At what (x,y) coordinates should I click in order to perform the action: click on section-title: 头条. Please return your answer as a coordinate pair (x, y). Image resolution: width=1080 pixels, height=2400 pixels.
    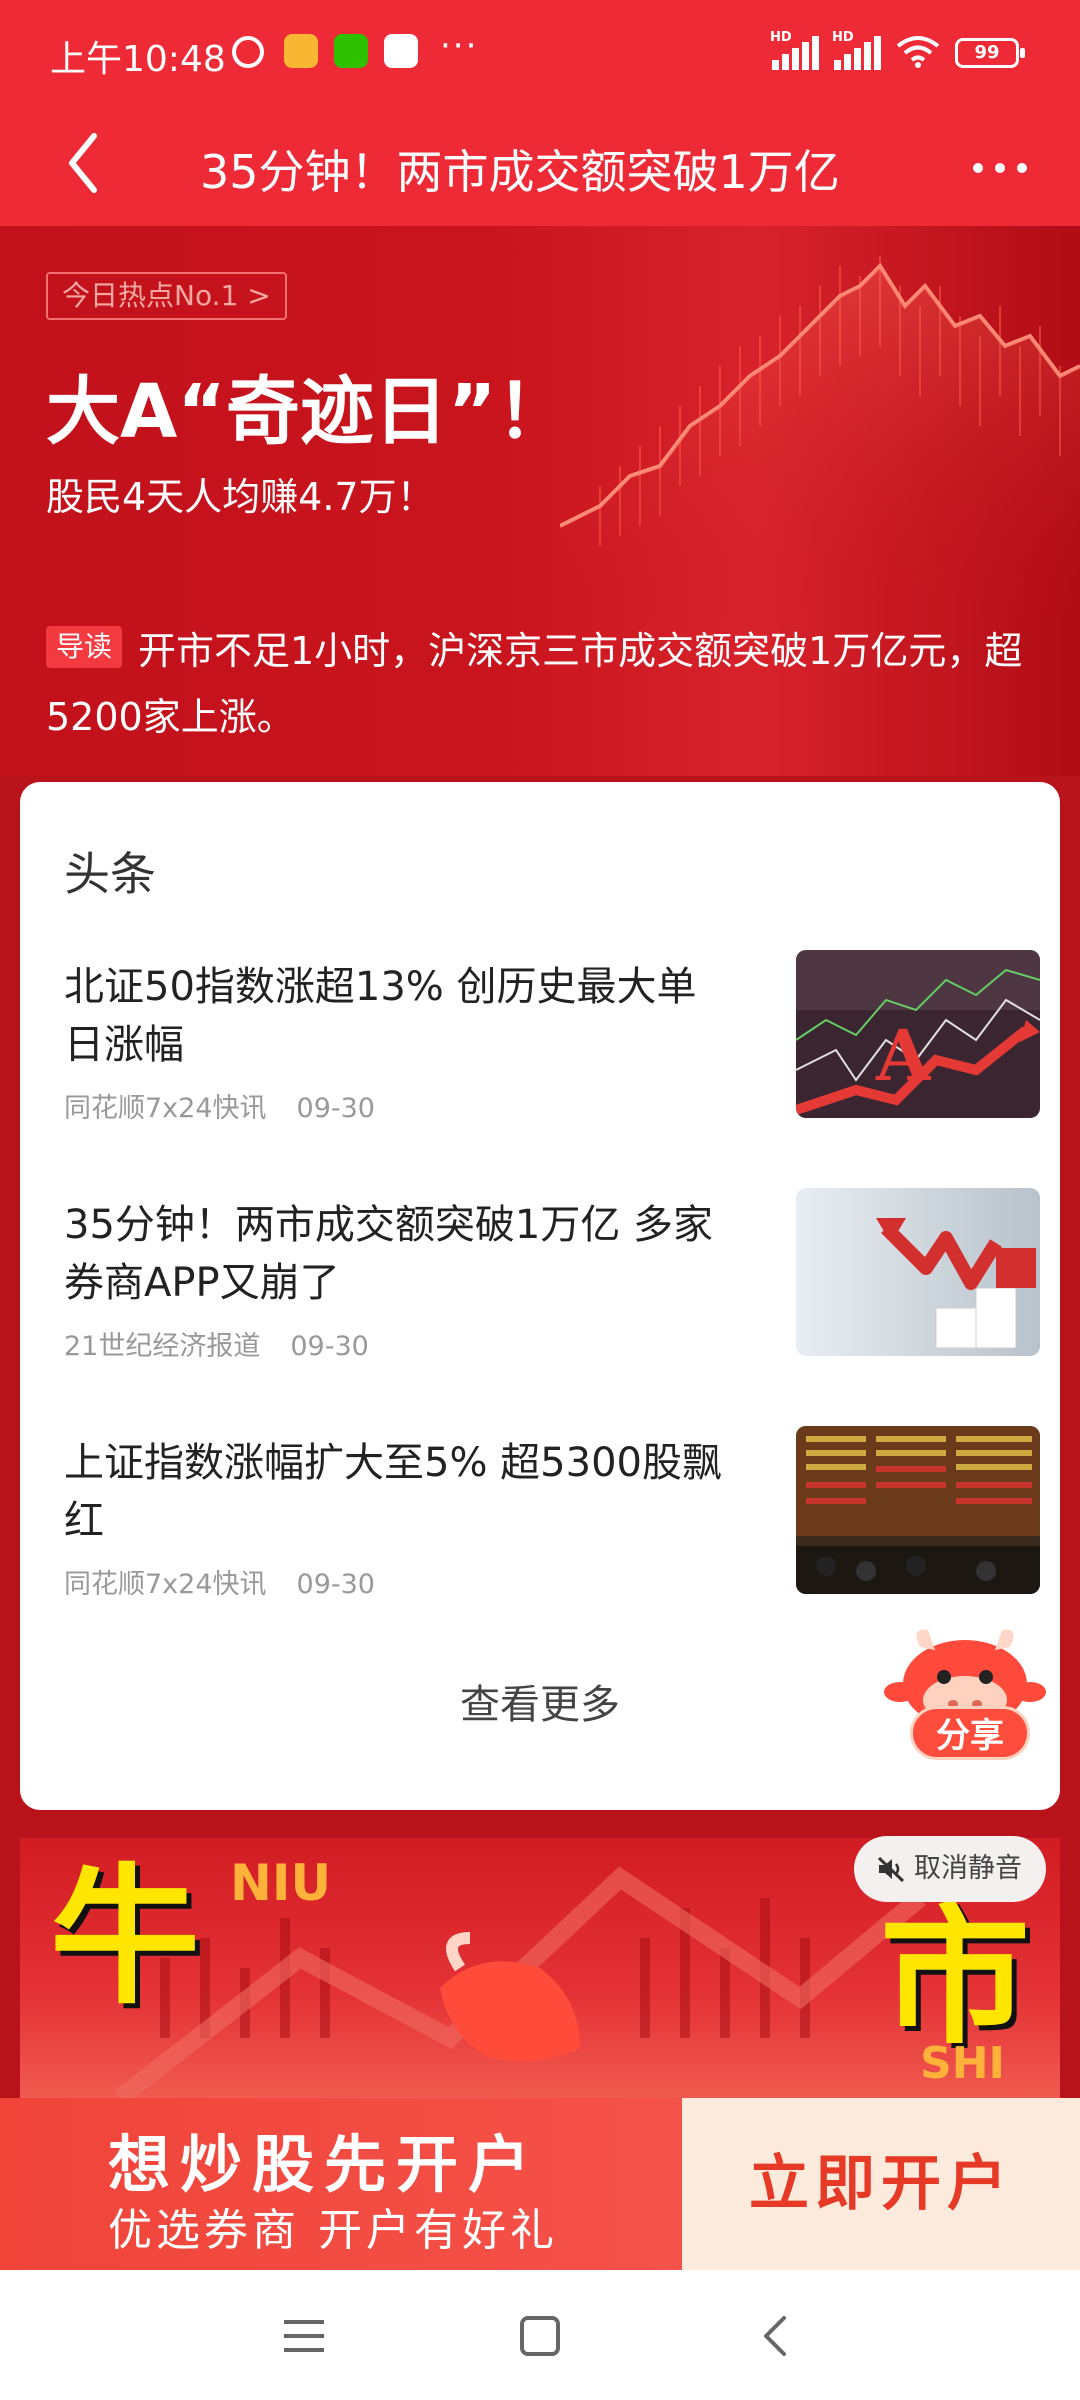
    Looking at the image, I should click on (110, 874).